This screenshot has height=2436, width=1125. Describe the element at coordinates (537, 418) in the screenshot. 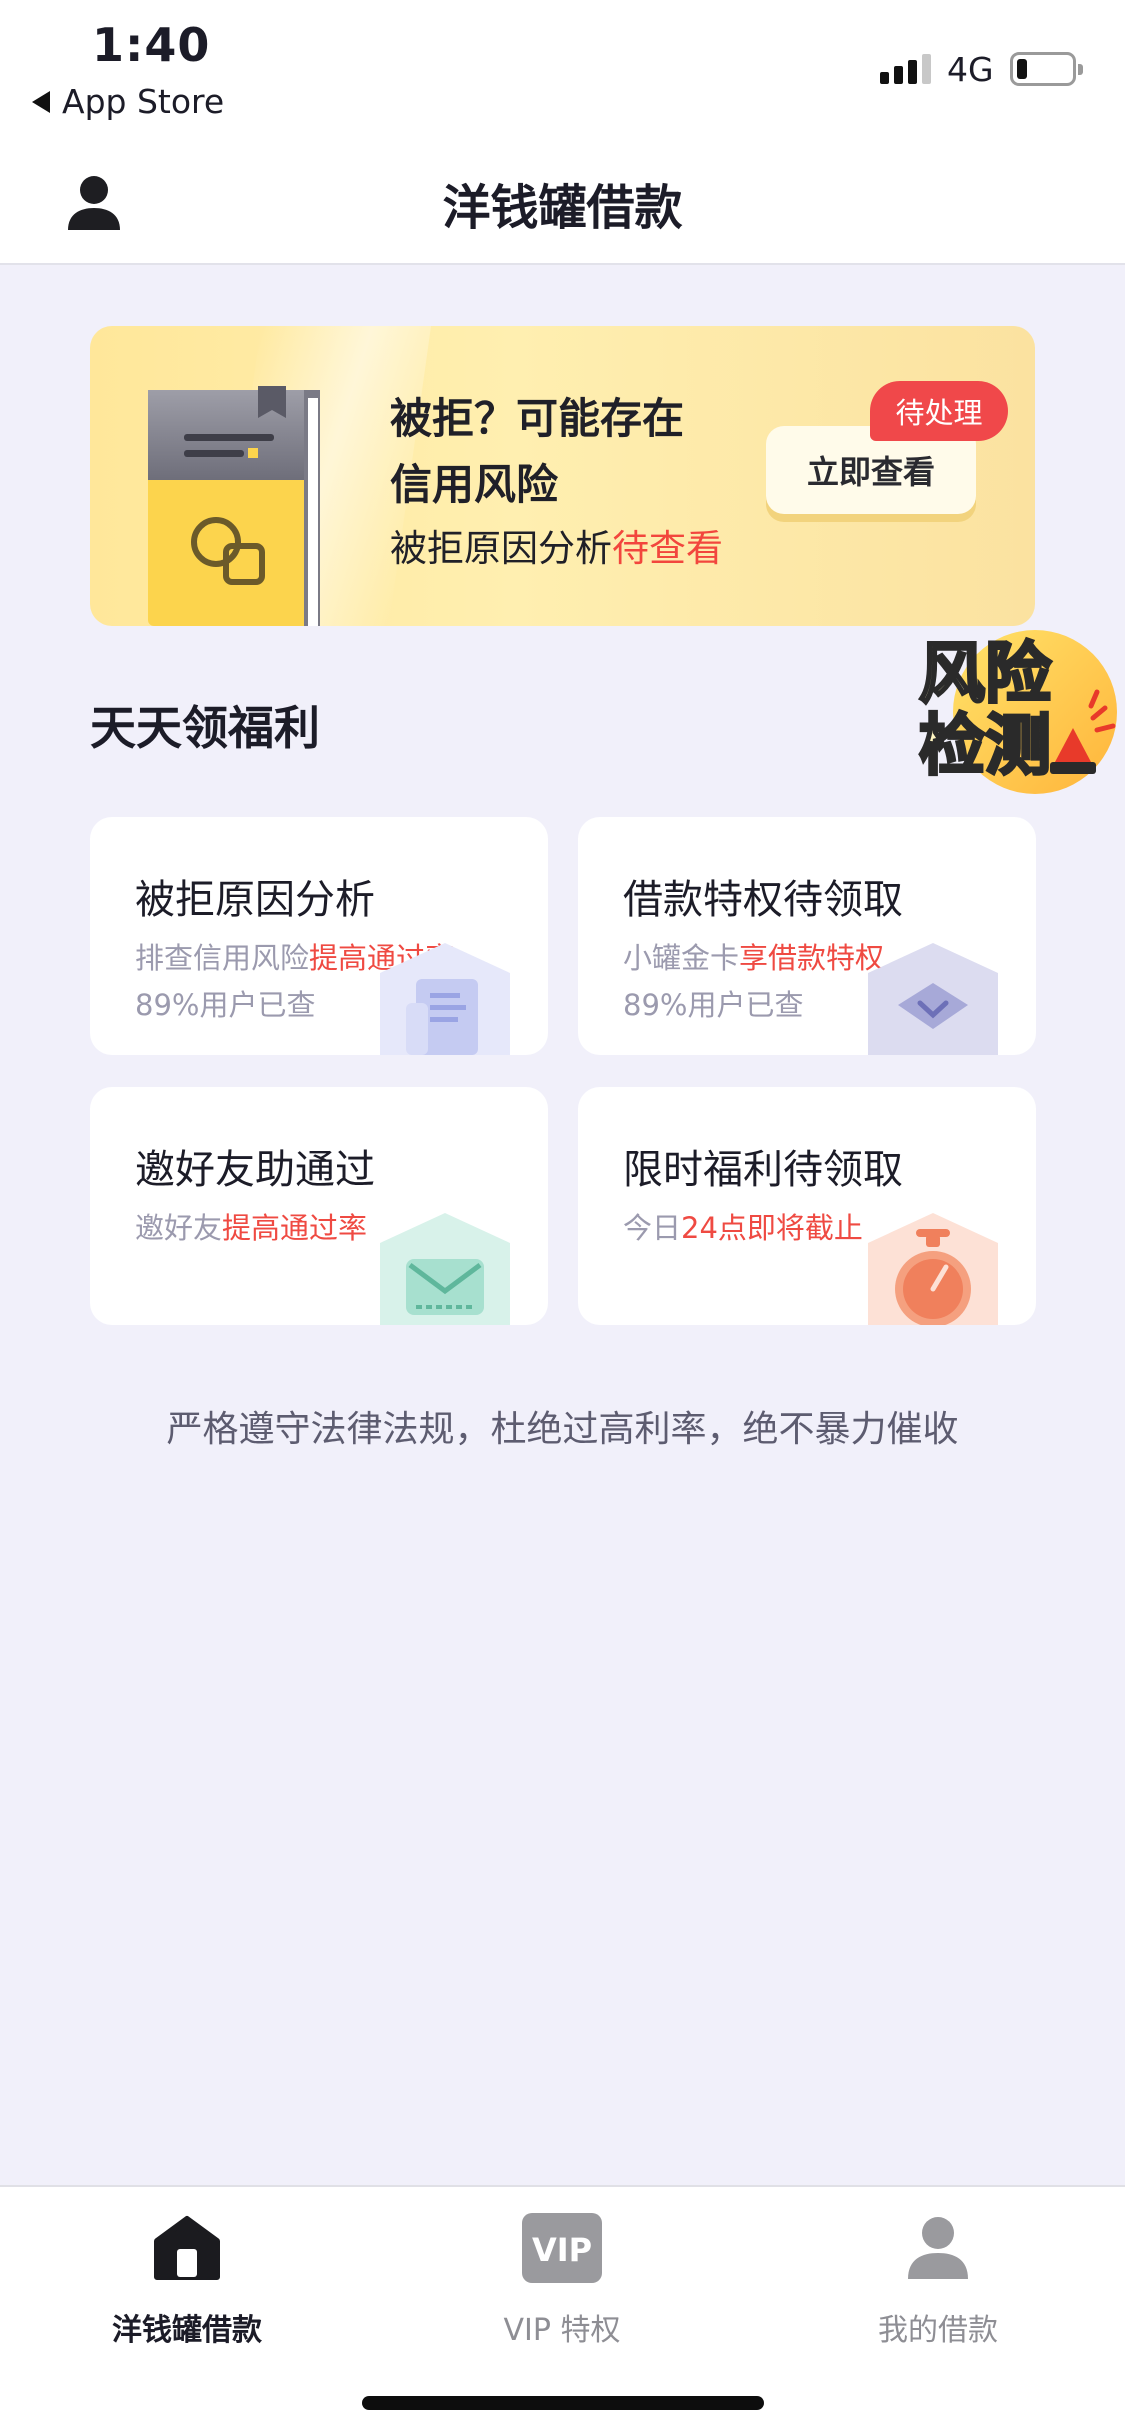

I see `banner-headline-line1: 被拒？可能存在` at that location.